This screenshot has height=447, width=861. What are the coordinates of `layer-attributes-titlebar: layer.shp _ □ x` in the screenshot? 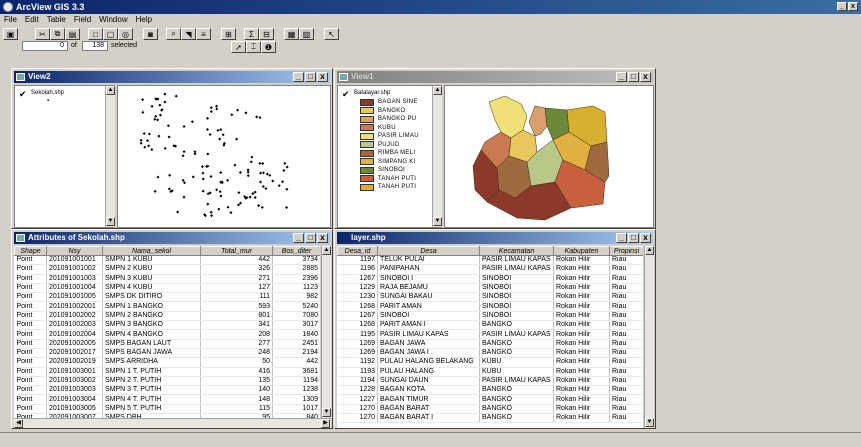 It's located at (495, 238).